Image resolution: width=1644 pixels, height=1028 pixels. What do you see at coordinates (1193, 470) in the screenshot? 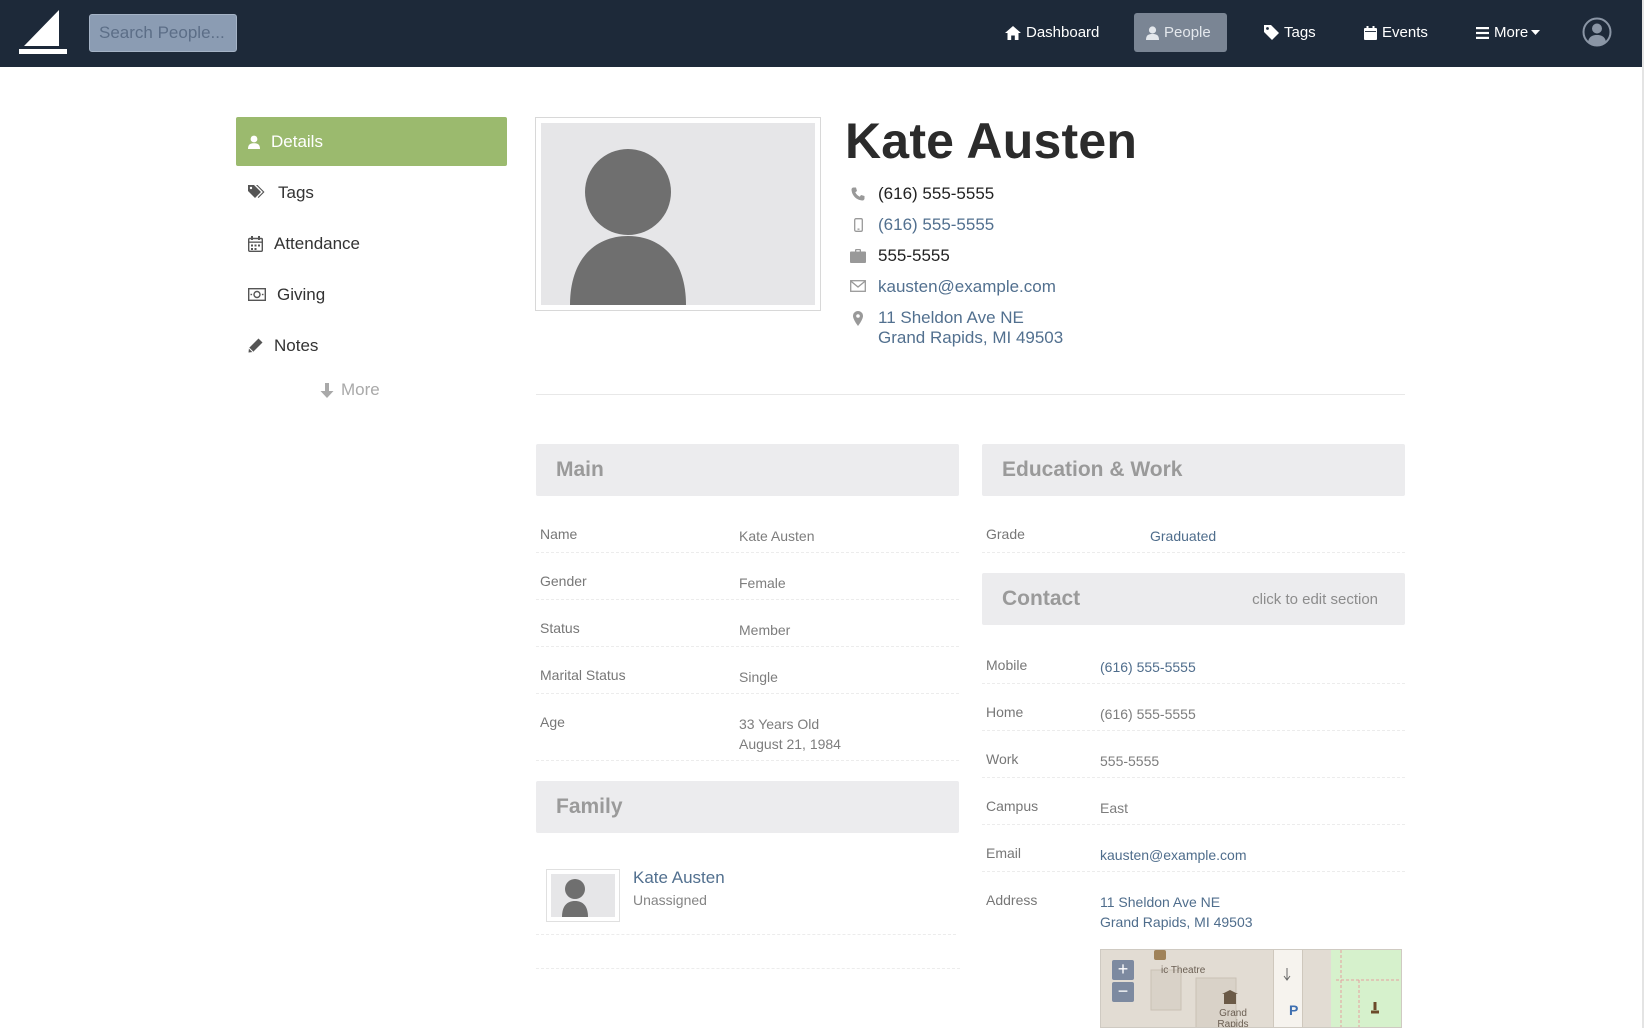
I see `education-section-header: Education & Work` at bounding box center [1193, 470].